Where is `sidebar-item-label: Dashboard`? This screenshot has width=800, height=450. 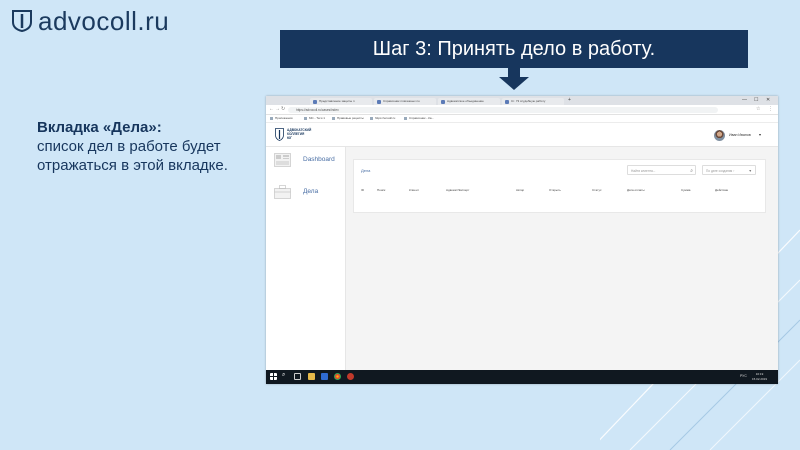
sidebar-item-label: Dashboard is located at coordinates (319, 159).